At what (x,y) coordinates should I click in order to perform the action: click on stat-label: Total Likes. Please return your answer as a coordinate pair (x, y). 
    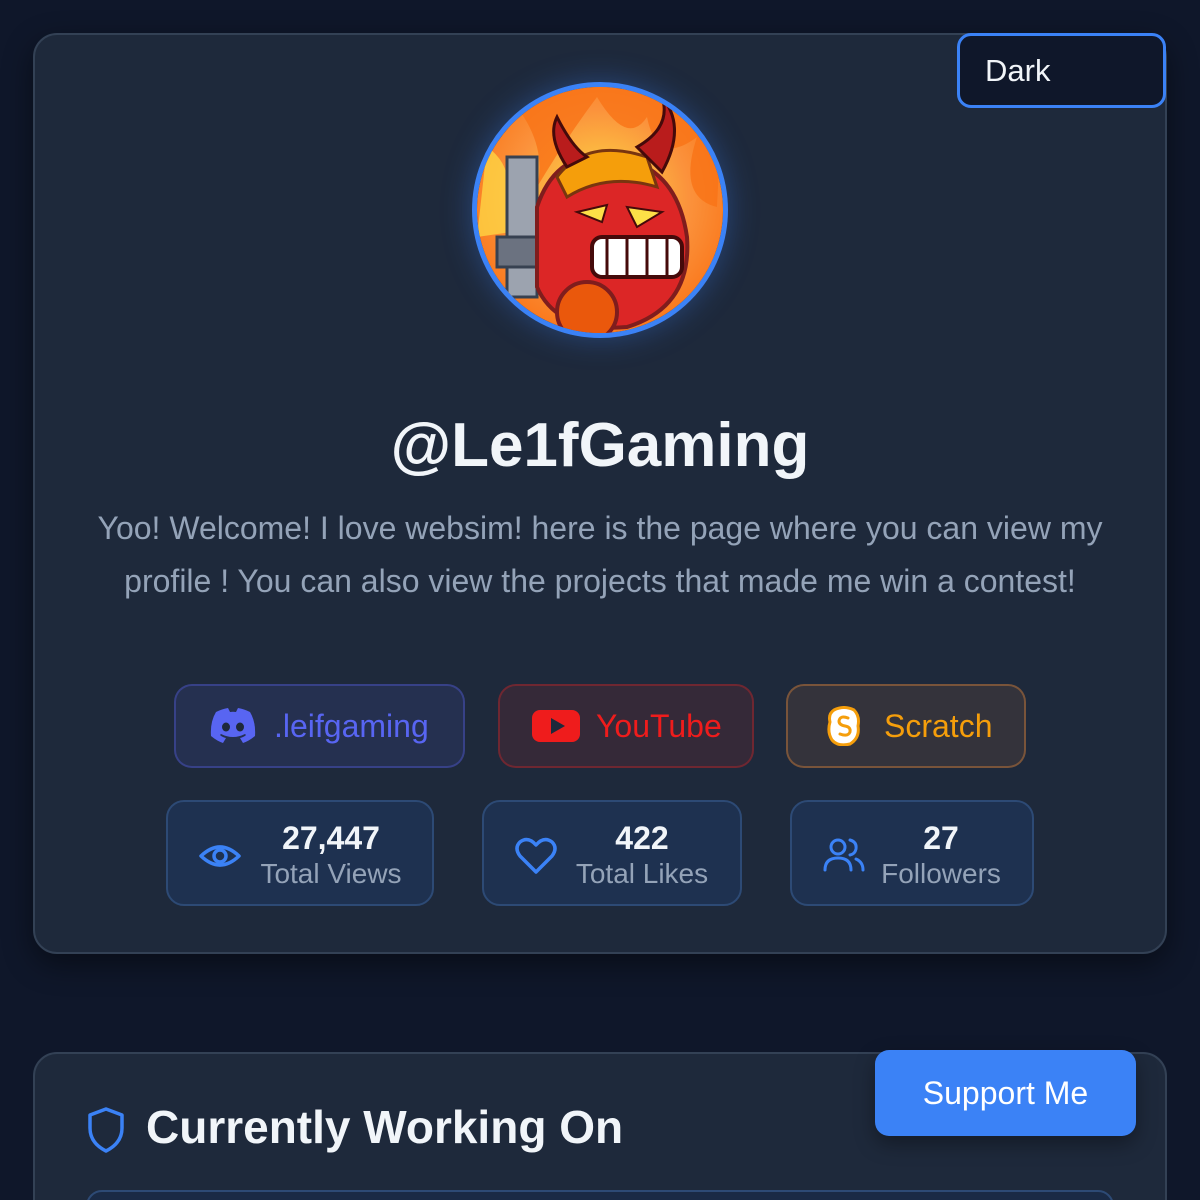
    Looking at the image, I should click on (642, 873).